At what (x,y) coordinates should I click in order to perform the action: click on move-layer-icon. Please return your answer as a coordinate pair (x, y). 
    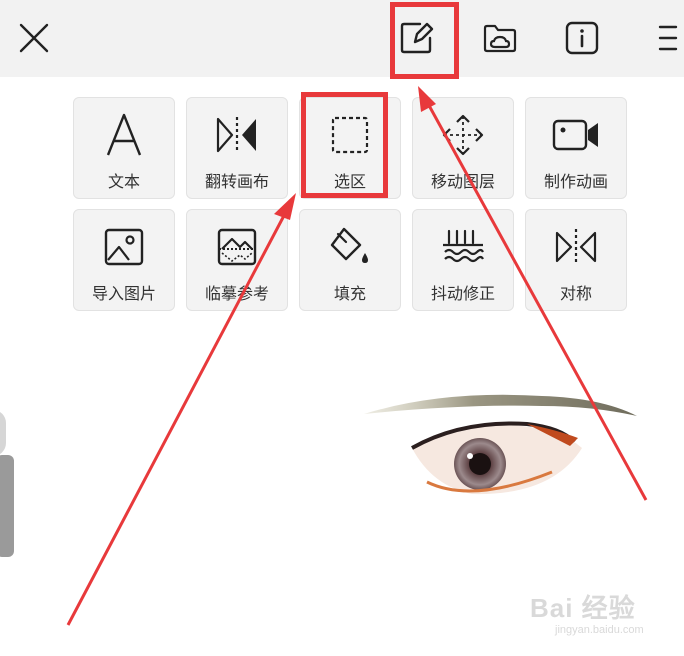
    Looking at the image, I should click on (463, 135).